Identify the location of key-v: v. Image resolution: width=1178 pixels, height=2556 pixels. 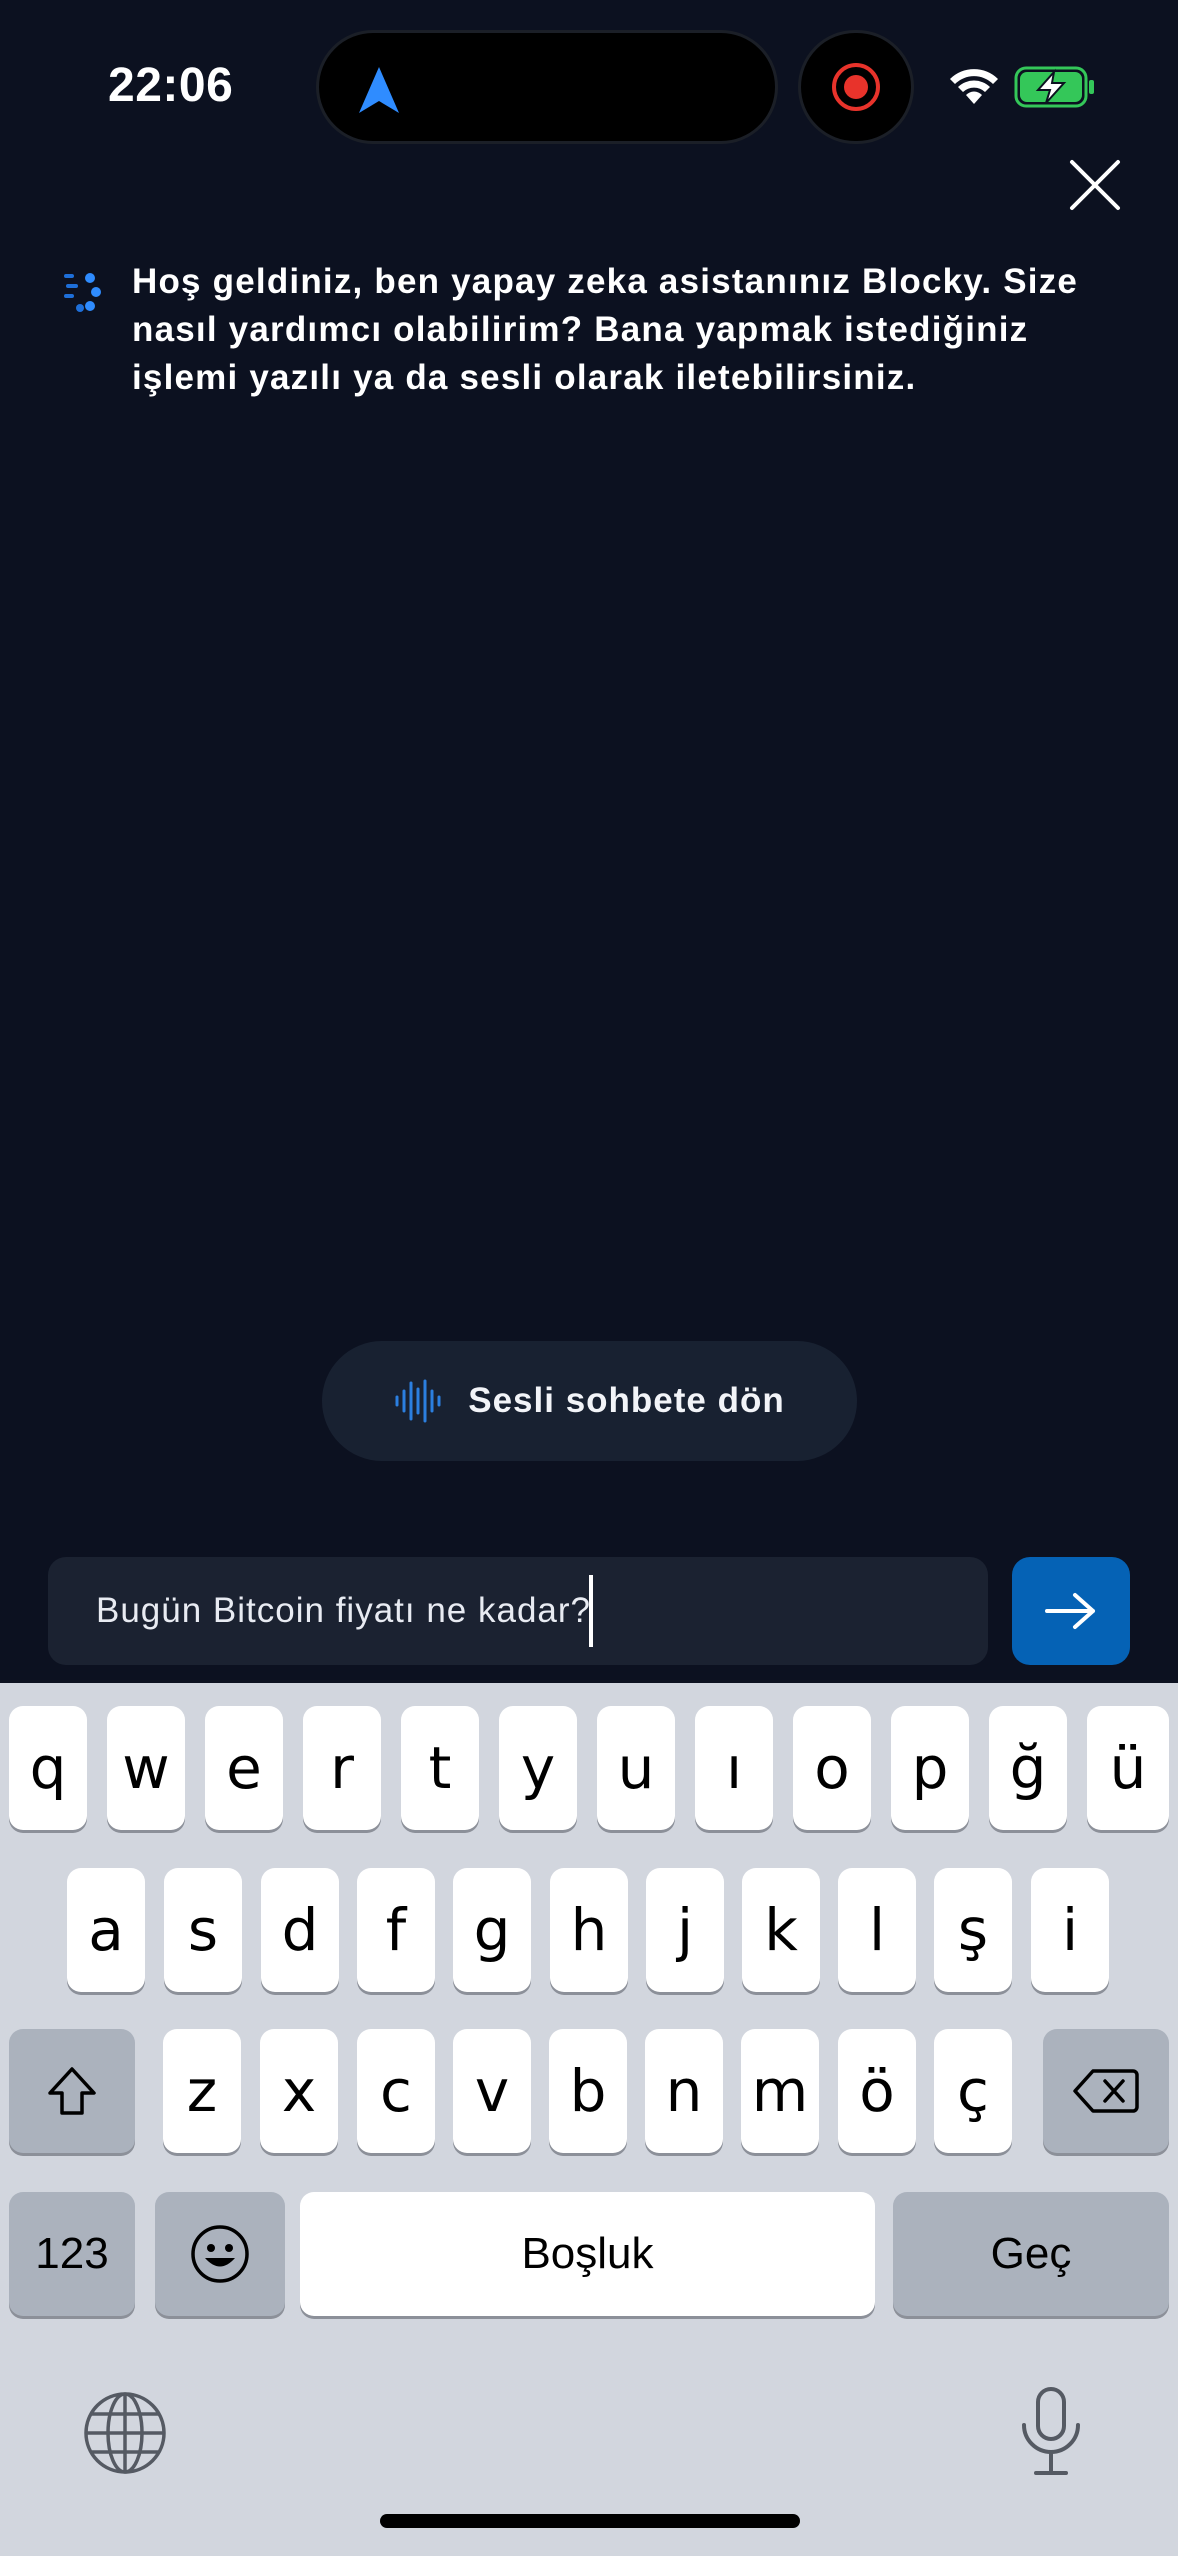
(492, 2091).